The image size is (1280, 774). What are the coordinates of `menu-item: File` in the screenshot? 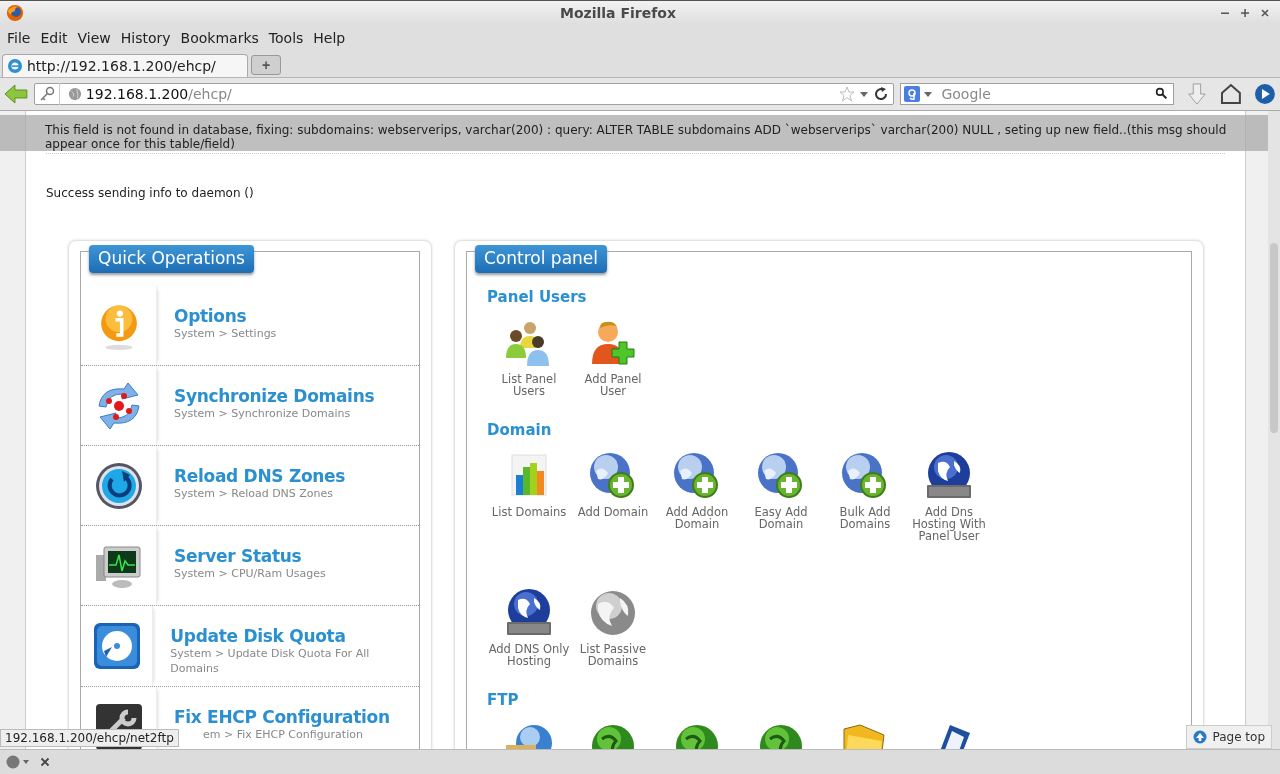 It's located at (19, 38).